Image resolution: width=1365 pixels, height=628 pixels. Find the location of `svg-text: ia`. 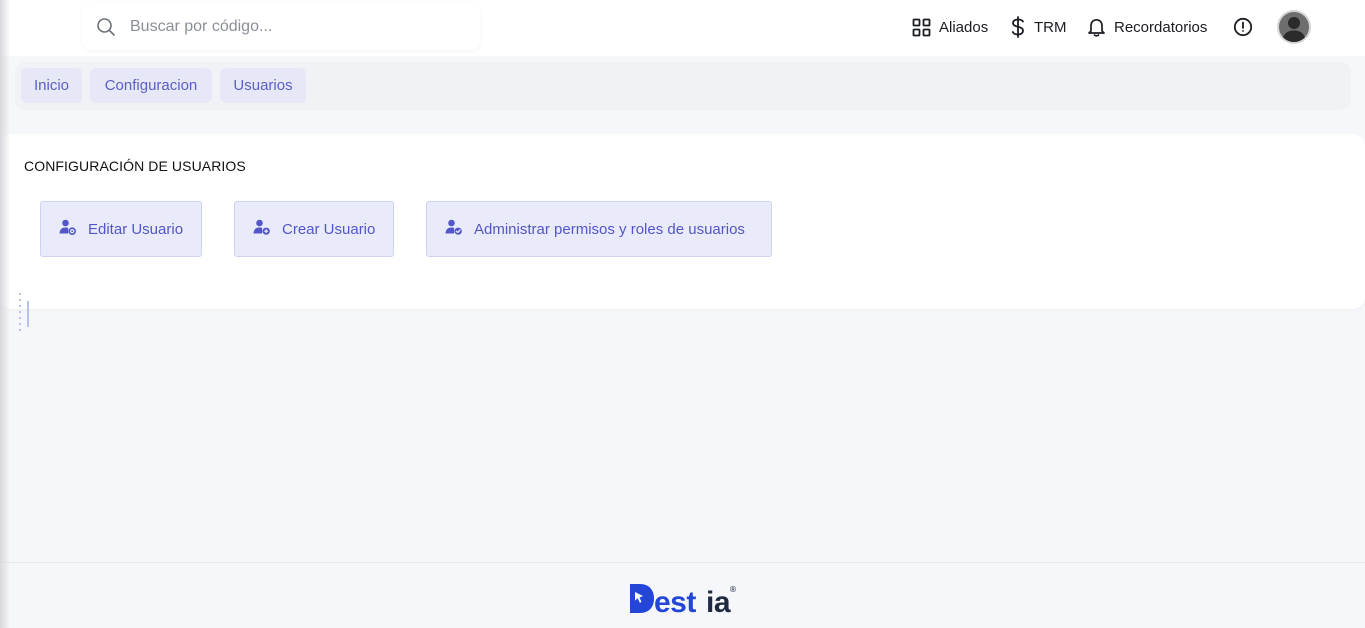

svg-text: ia is located at coordinates (718, 600).